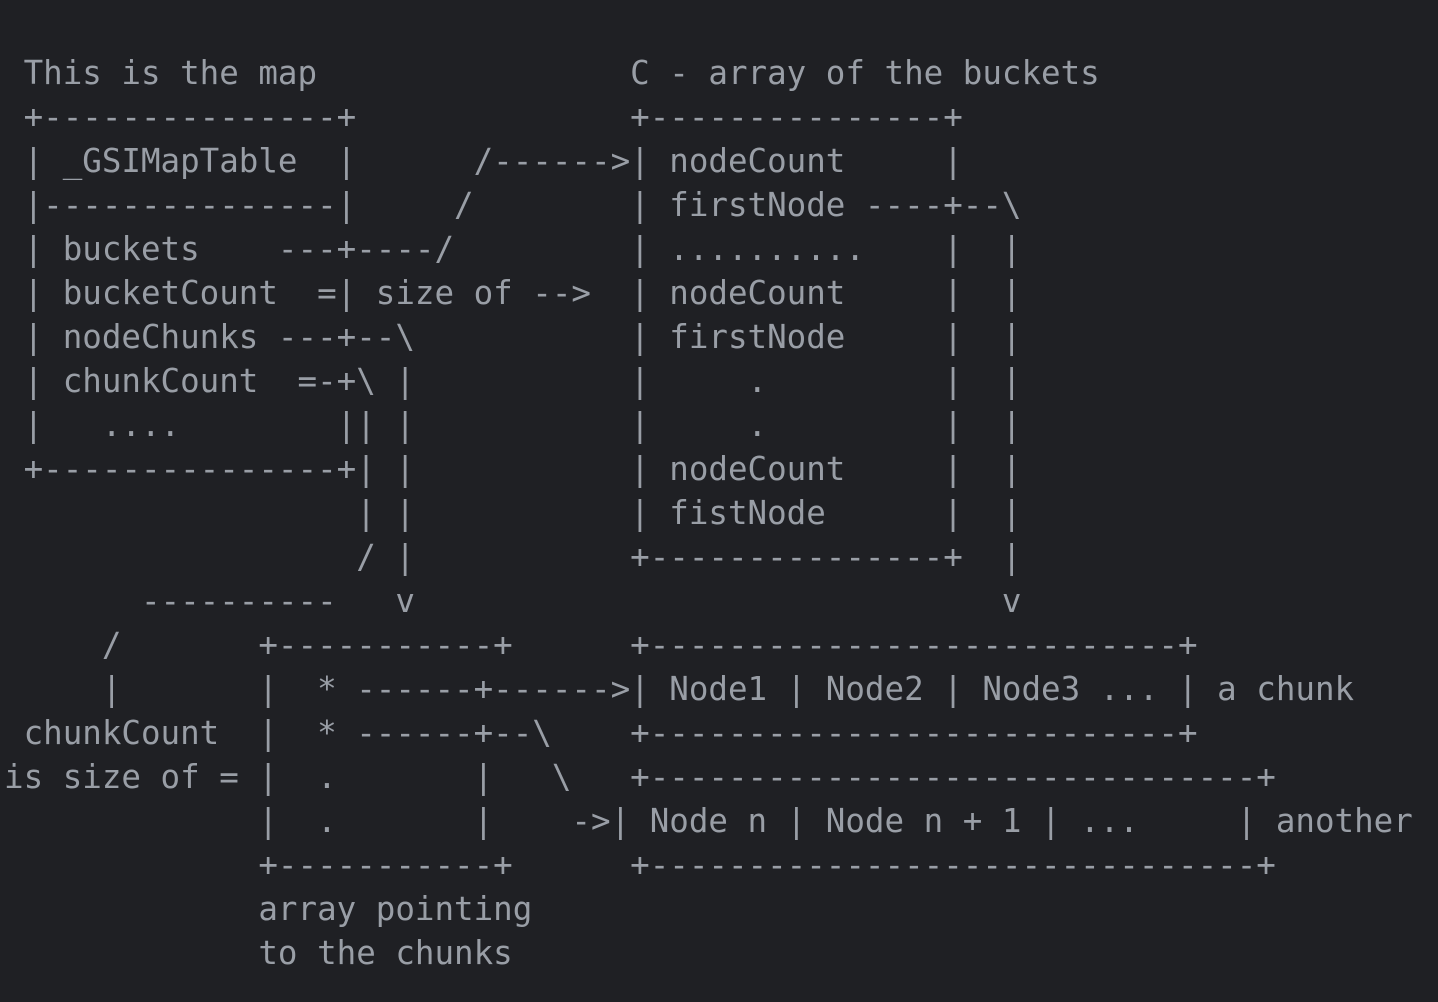  Describe the element at coordinates (552, 73) in the screenshot. I see `diagram-line-titles: This is the map C - array of the buckets` at that location.